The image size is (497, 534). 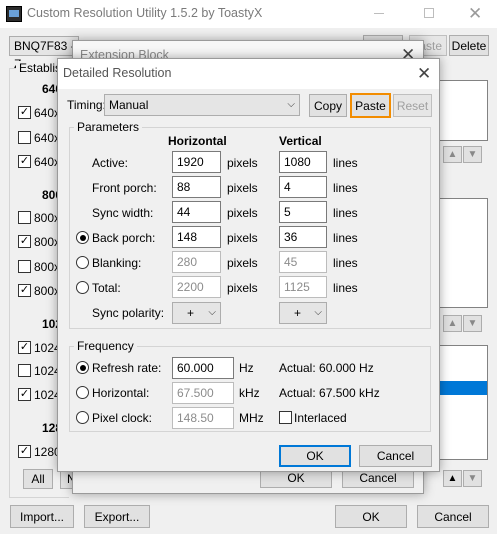 I want to click on refresh-rate-unit: Hz, so click(x=246, y=368).